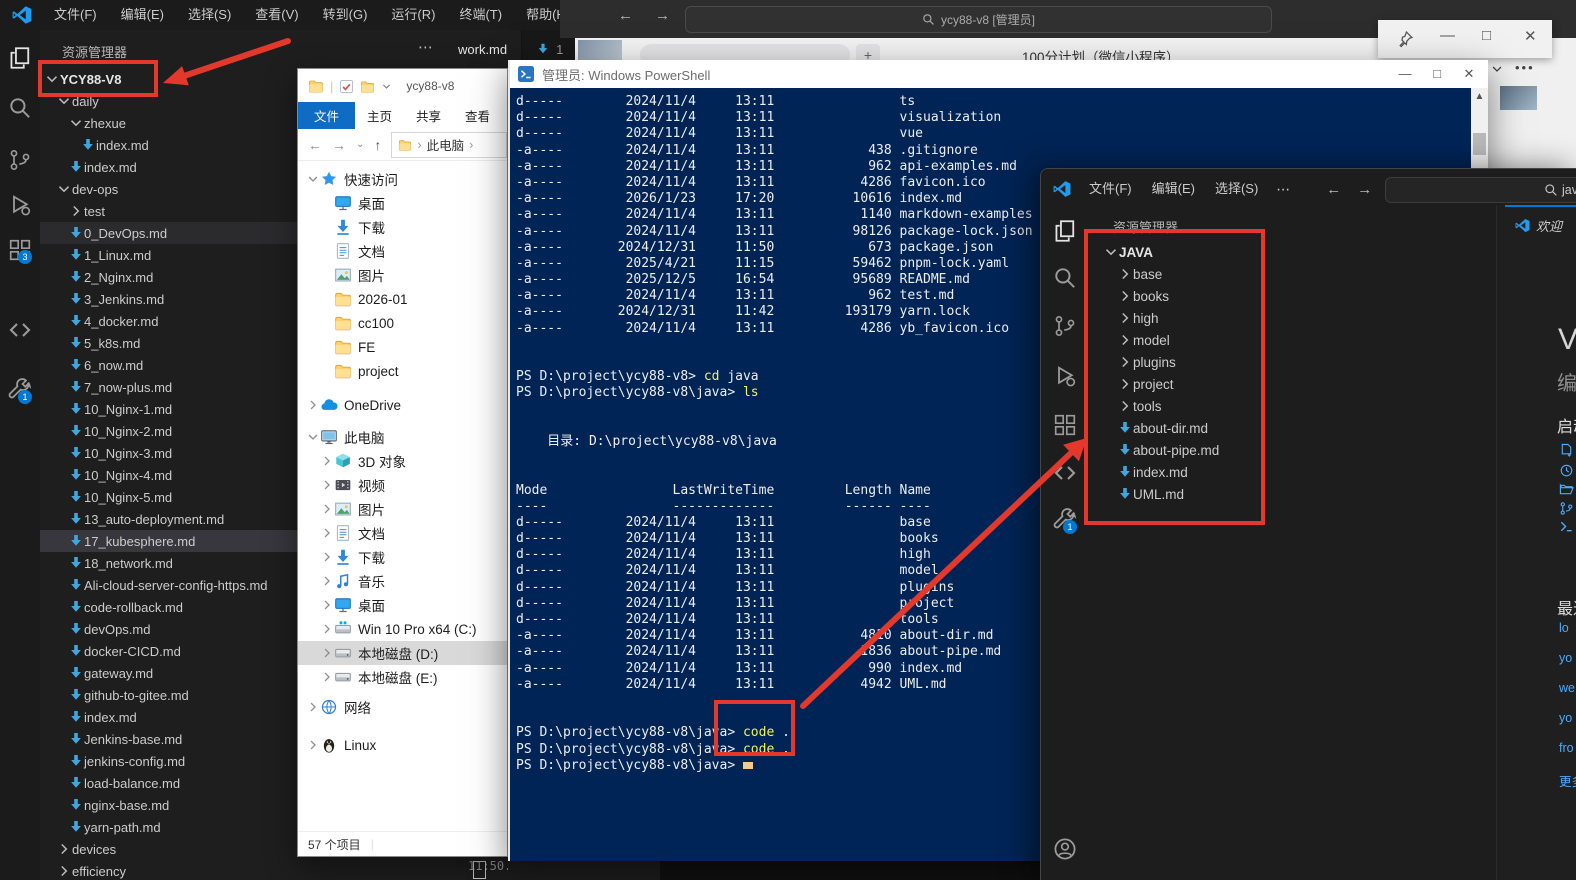  I want to click on folder-item-efficiency: efficiency, so click(242, 870).